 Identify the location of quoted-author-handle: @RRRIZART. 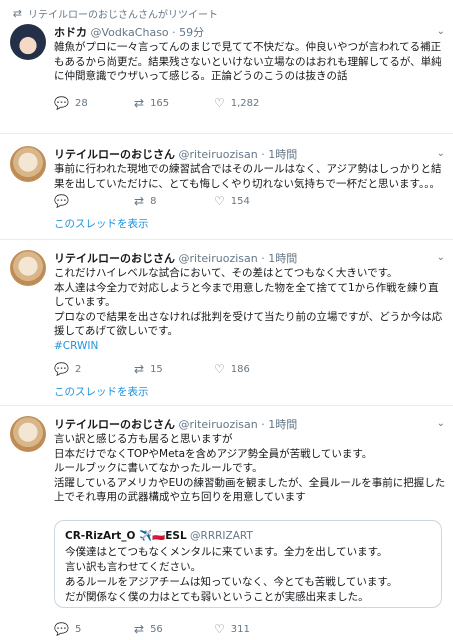
(221, 536).